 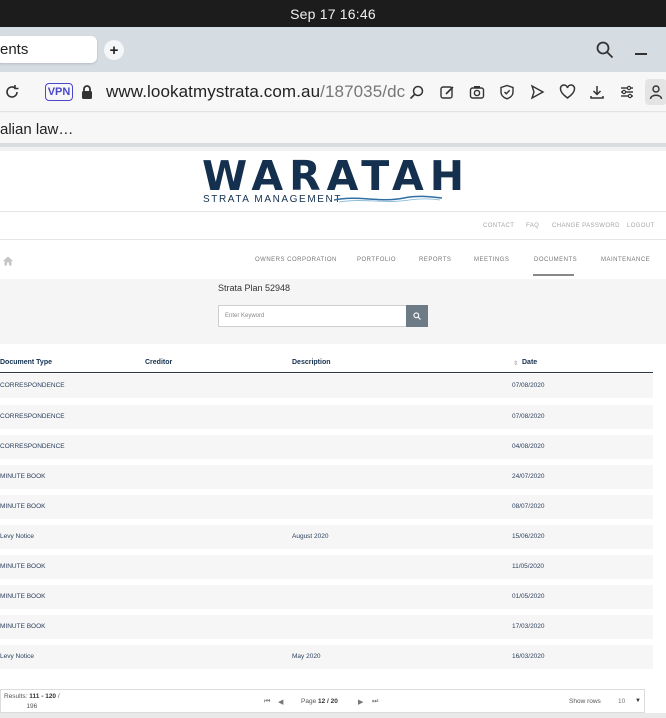 I want to click on system-top-bar: Sep 17 16:46, so click(x=333, y=13).